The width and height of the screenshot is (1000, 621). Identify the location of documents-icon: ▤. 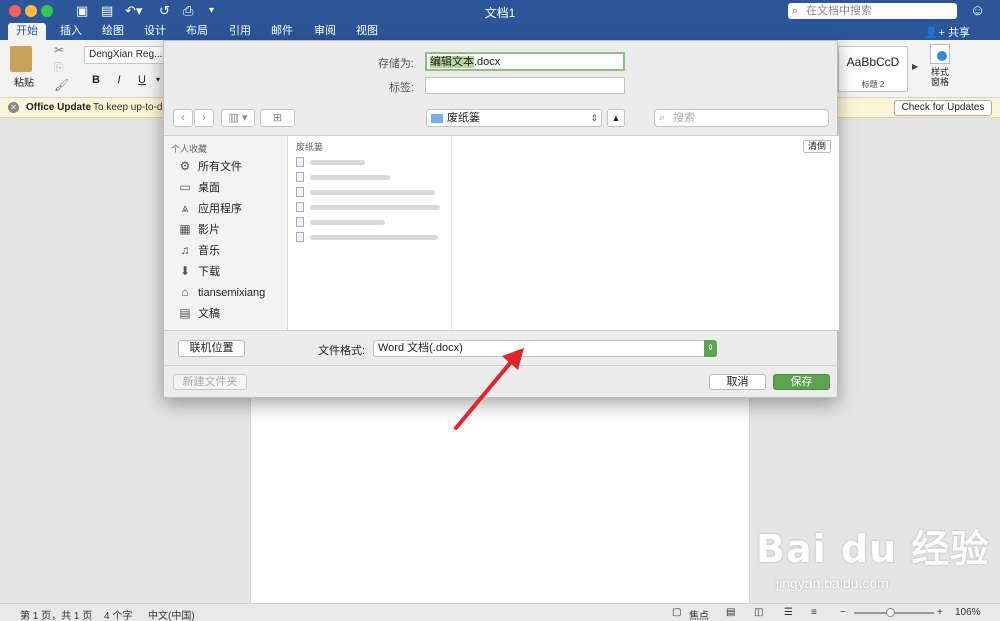
(185, 313).